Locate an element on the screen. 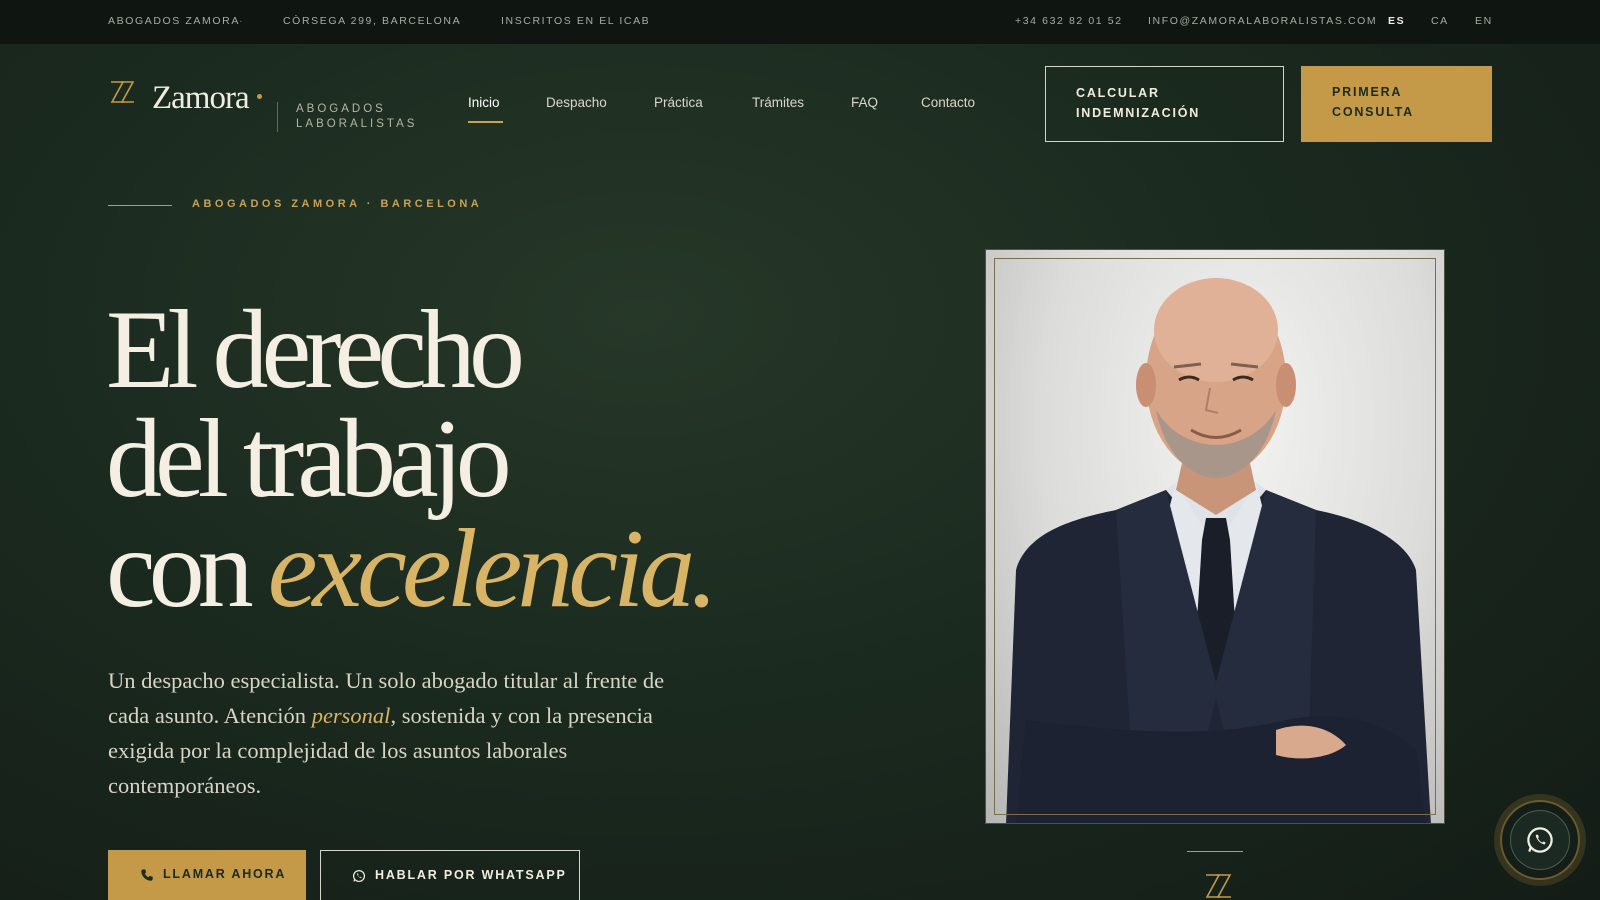 This screenshot has width=1600, height=900. hero-title-line3: con excelencia. is located at coordinates (412, 569).